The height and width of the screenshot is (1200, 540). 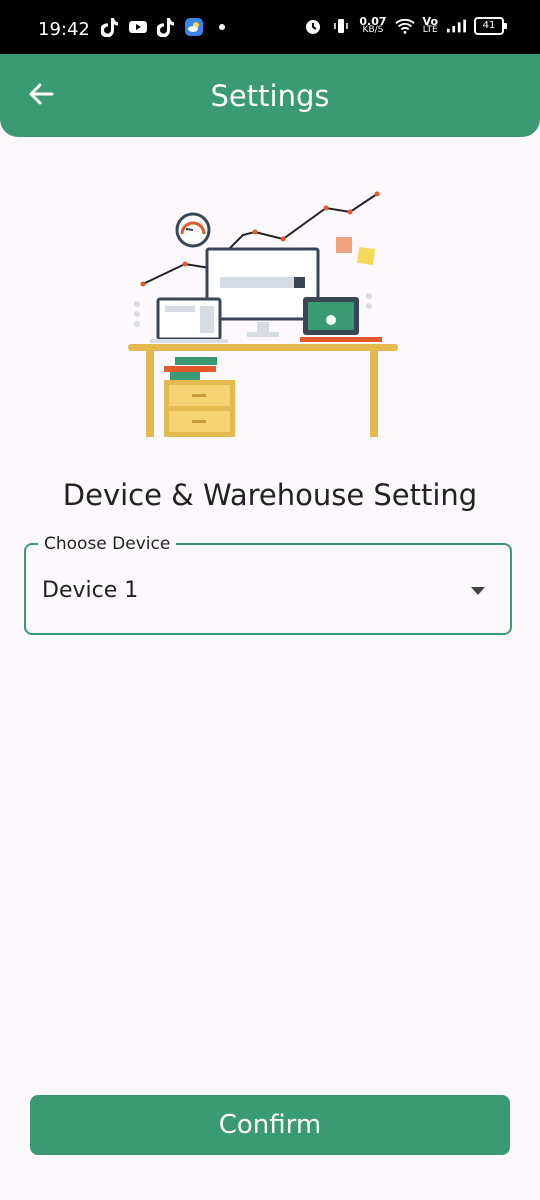 I want to click on volte-indicator: Vo LTE, so click(x=430, y=25).